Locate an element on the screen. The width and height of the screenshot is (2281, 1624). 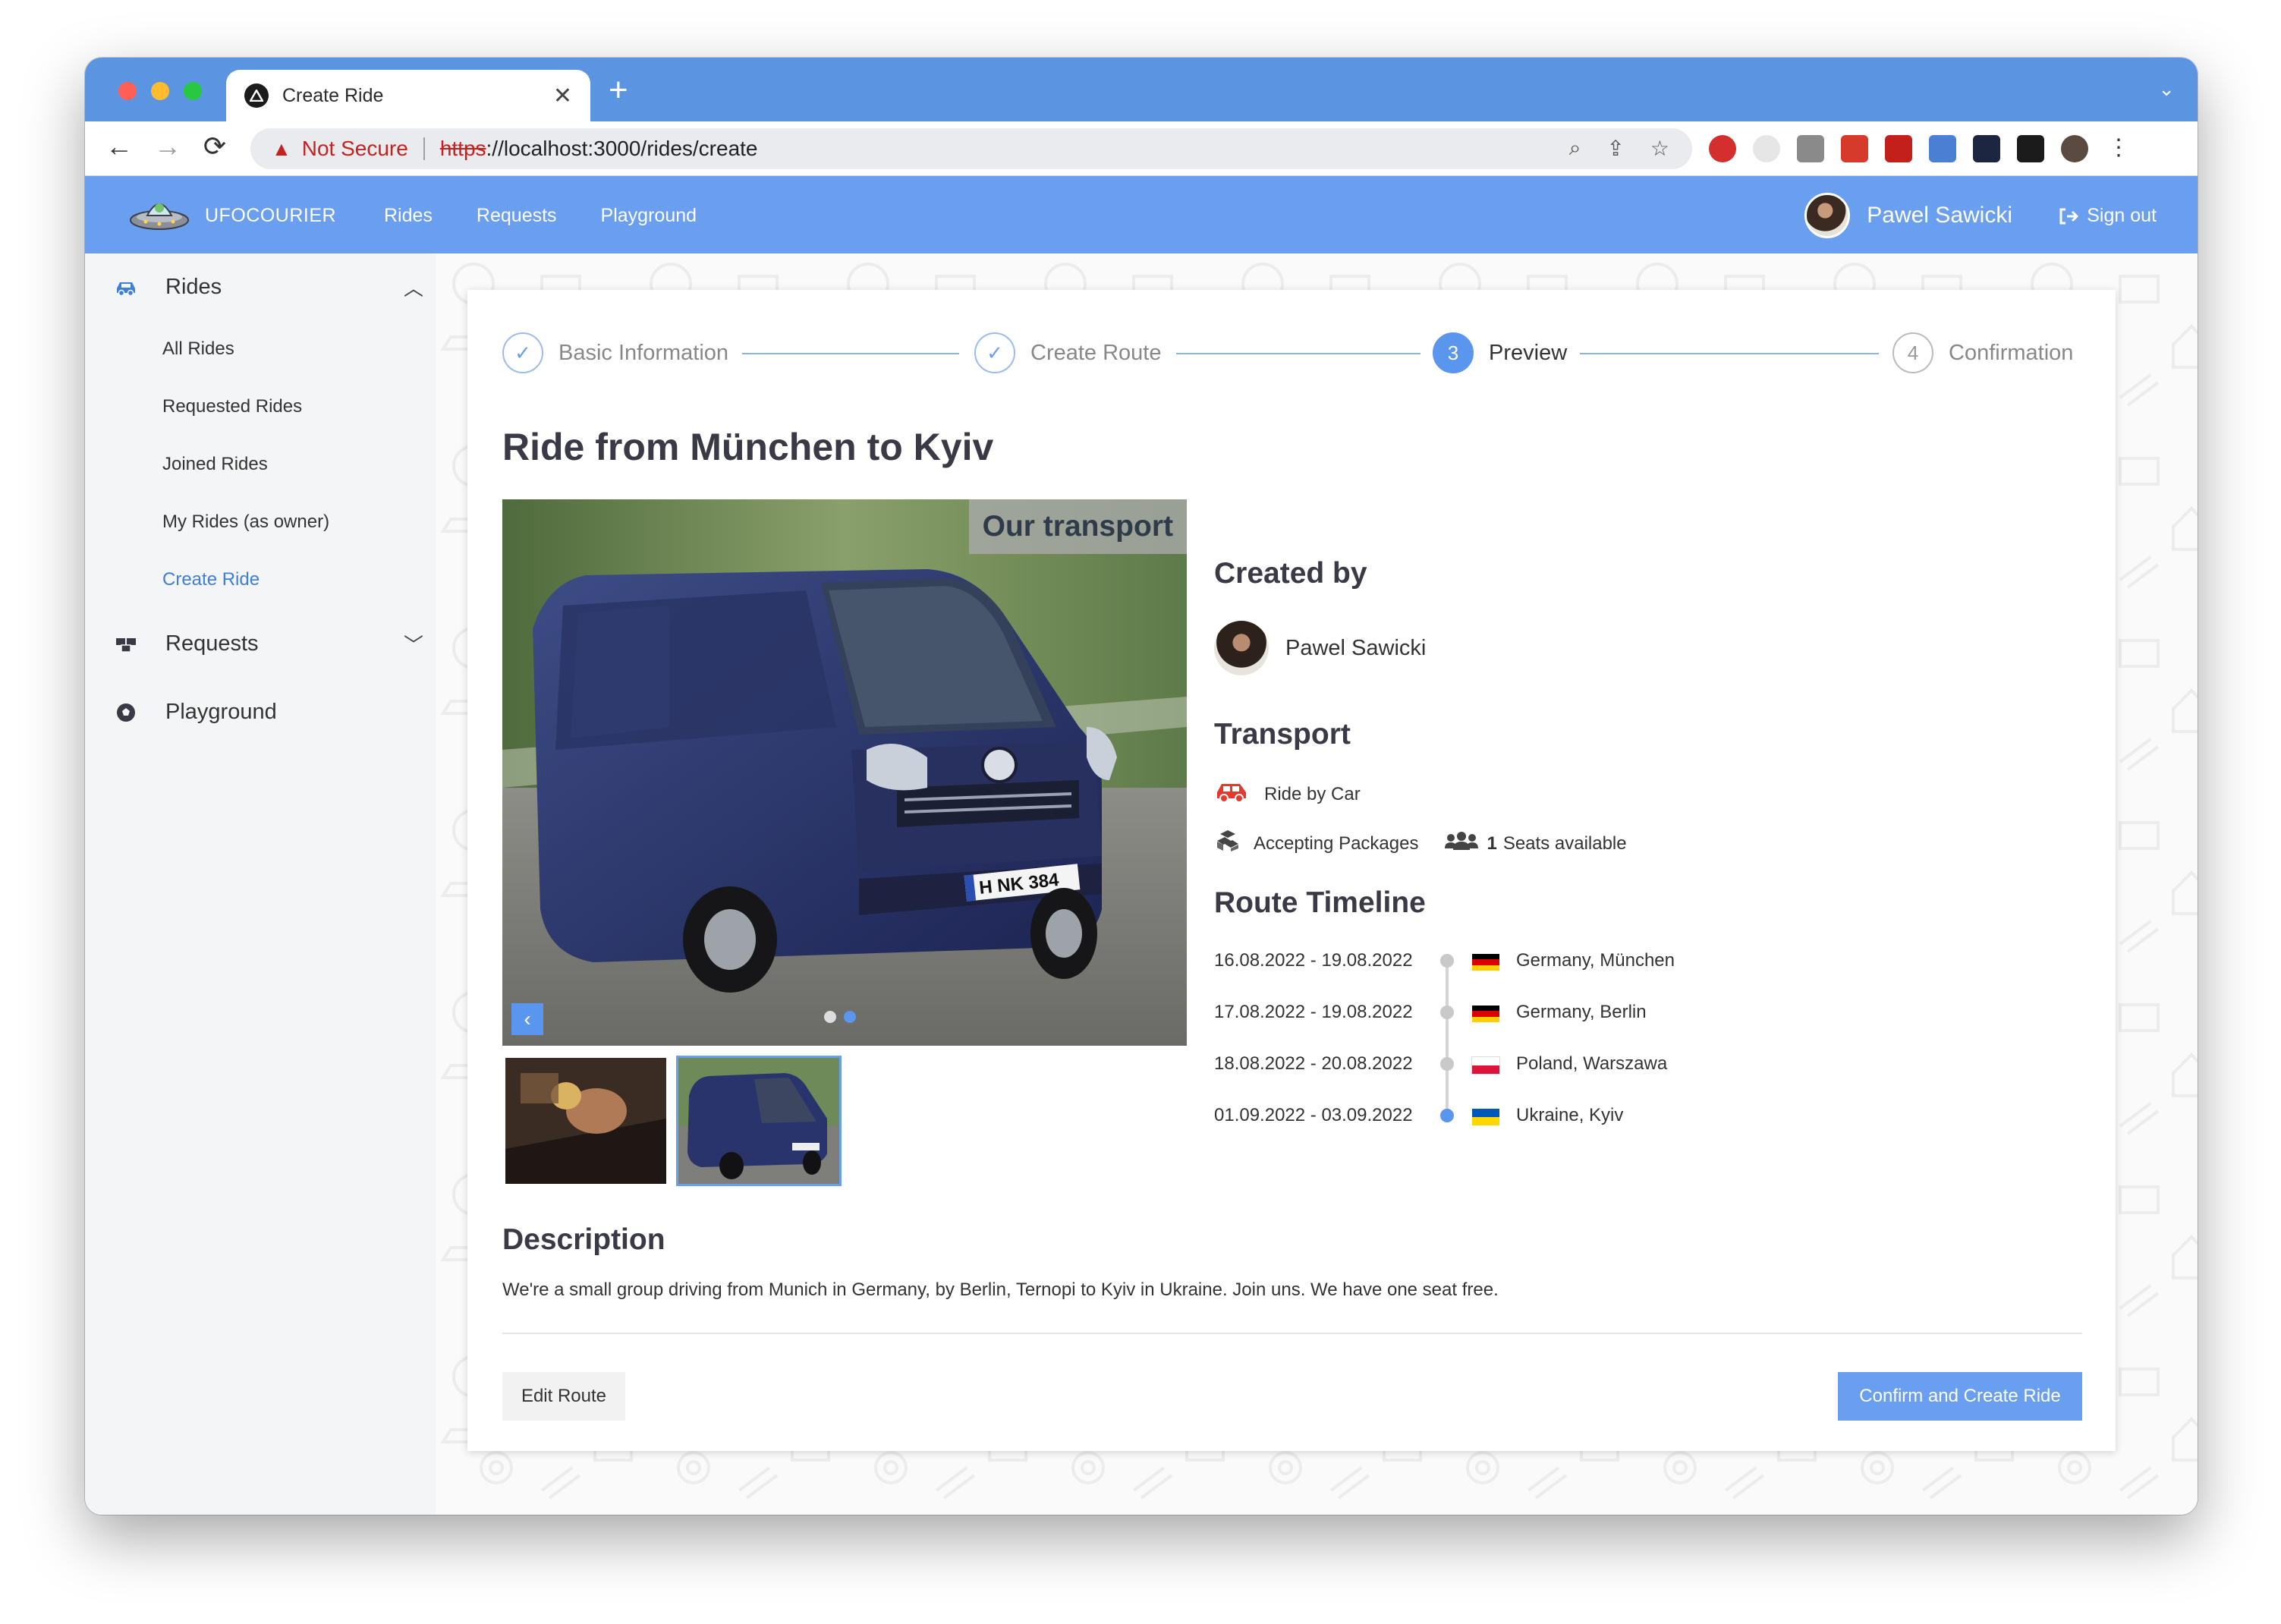
packages-label: Accepting Packages is located at coordinates (1336, 843).